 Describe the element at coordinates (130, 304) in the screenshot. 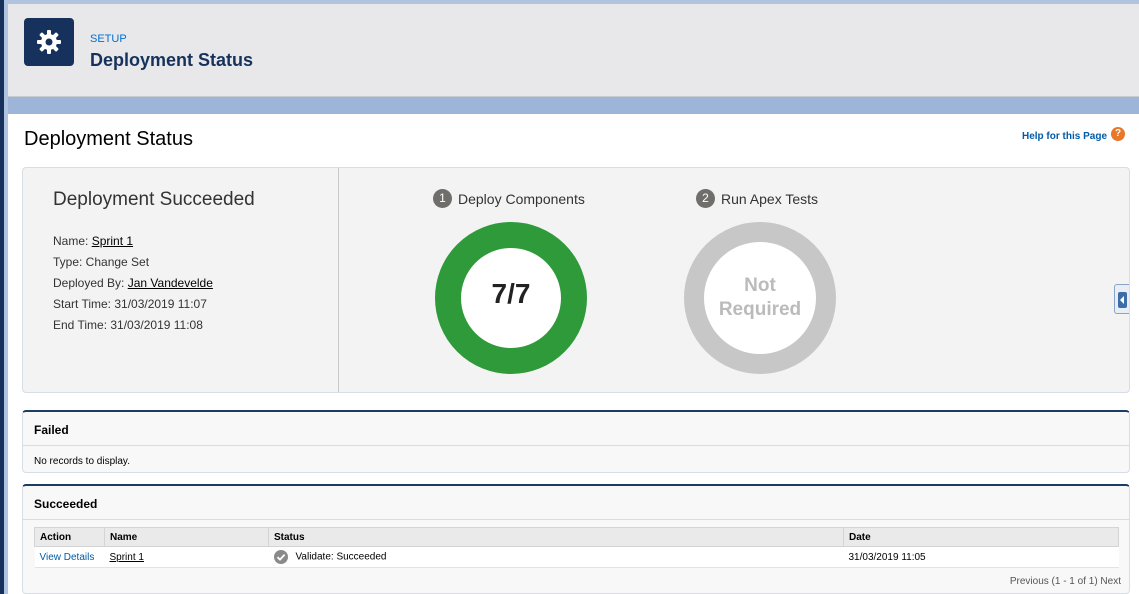

I see `start-time: Start Time: 31/03/2019 11:07` at that location.